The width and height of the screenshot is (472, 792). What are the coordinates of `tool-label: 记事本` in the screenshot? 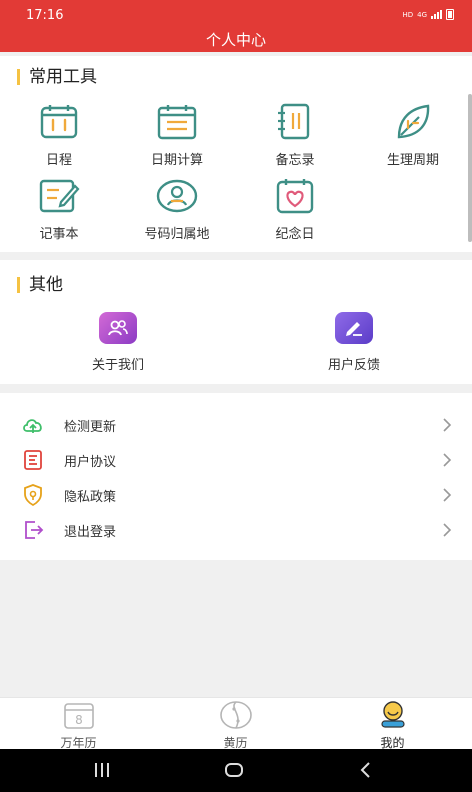 It's located at (59, 234).